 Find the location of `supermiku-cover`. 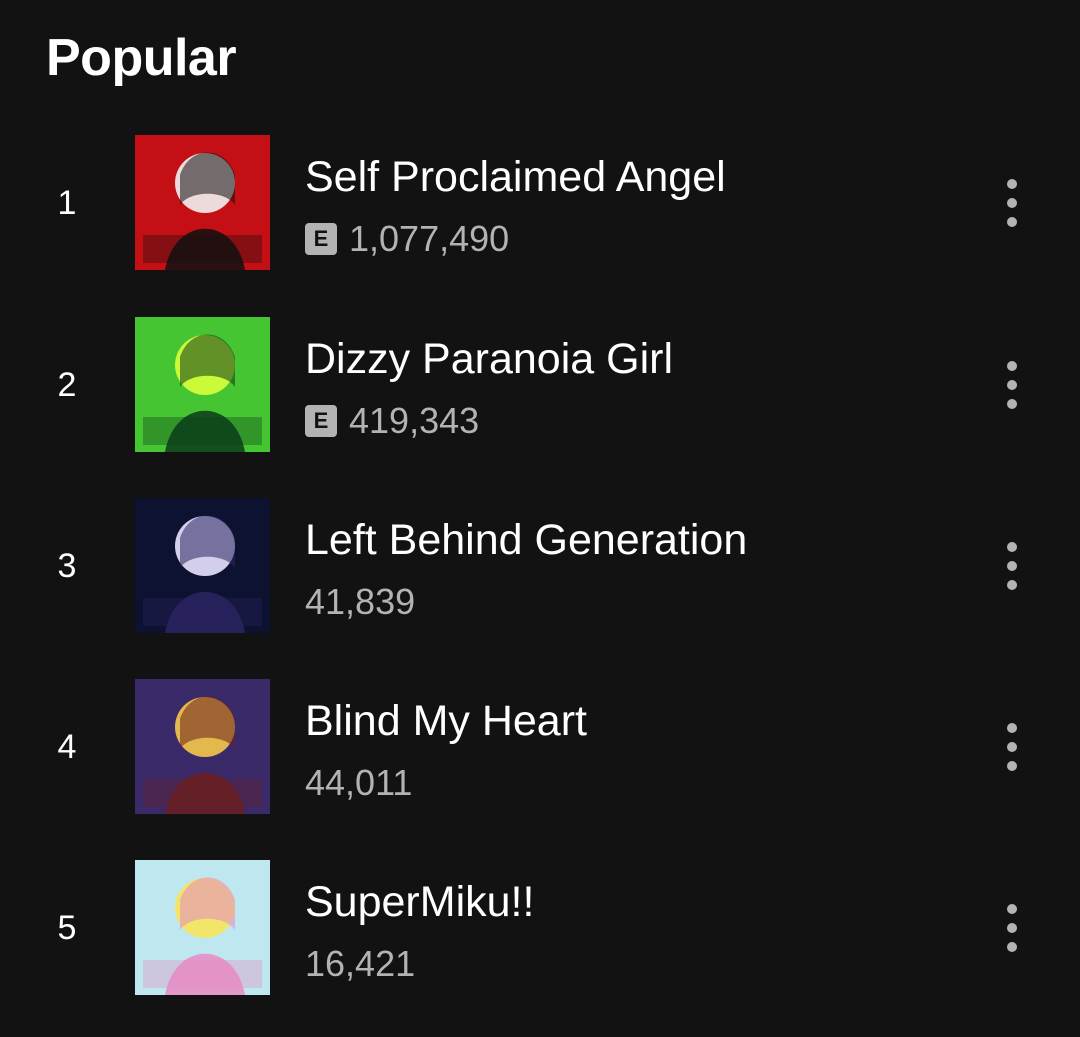

supermiku-cover is located at coordinates (202, 927).